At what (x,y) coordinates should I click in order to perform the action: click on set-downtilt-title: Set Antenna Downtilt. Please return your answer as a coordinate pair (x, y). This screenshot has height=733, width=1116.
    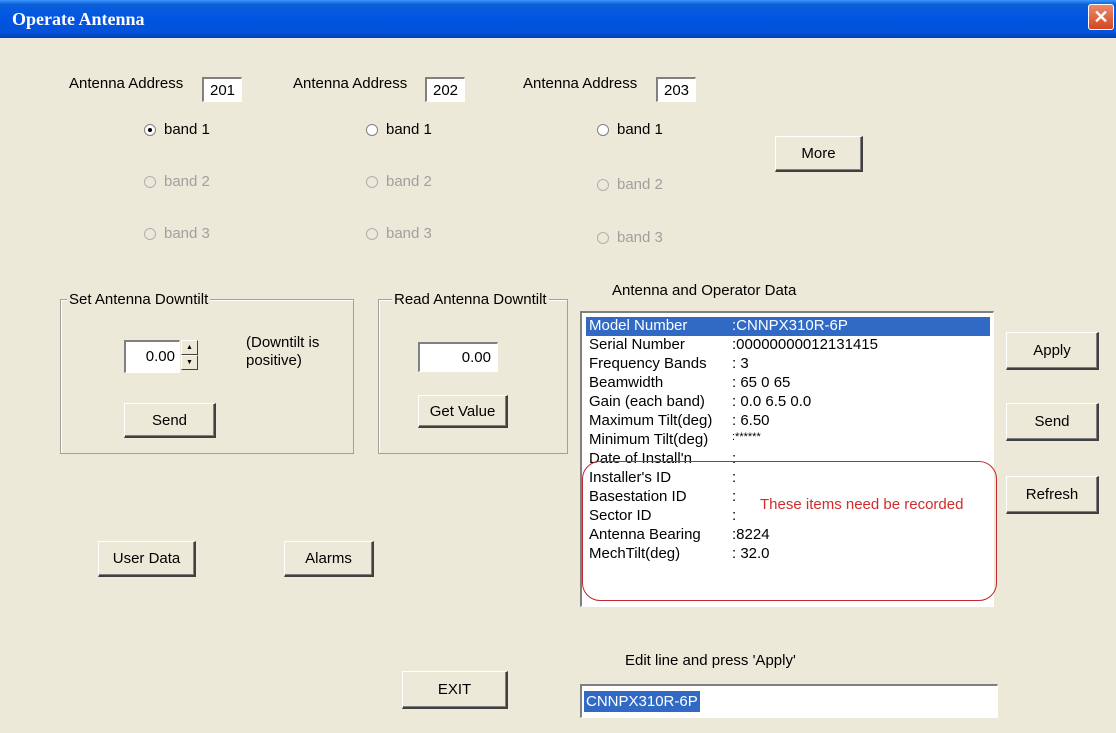
    Looking at the image, I should click on (139, 299).